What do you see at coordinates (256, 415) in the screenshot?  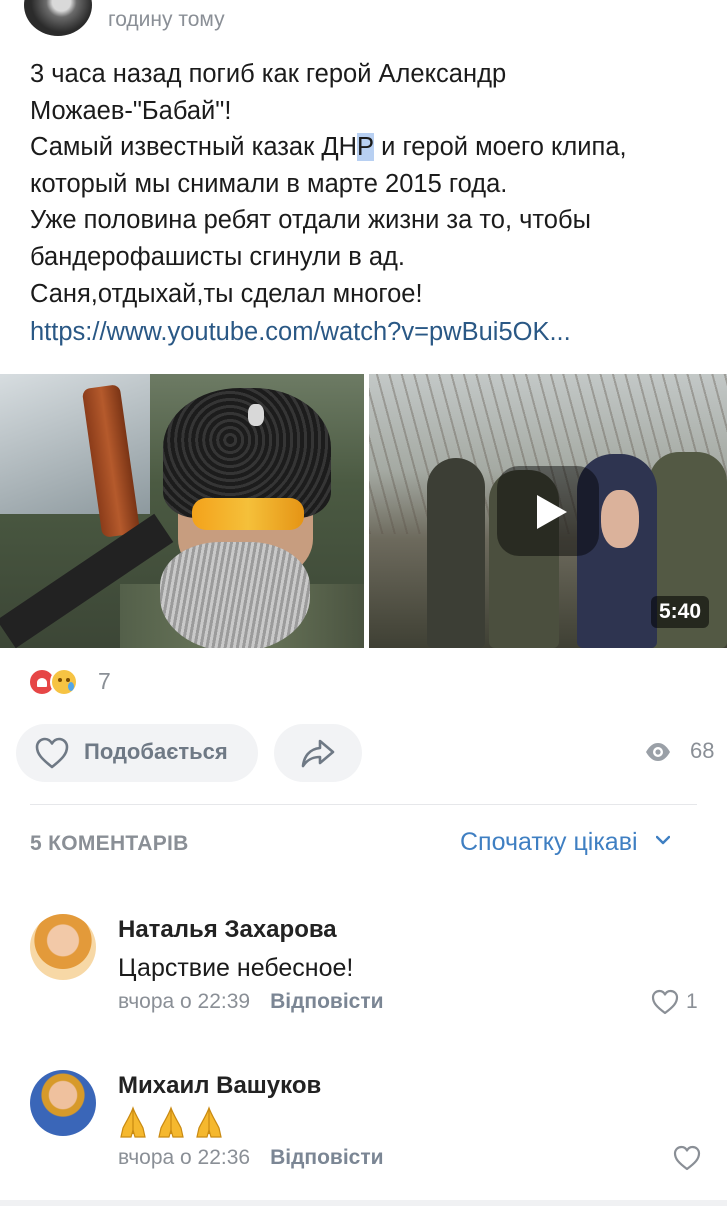 I see `hat-badge` at bounding box center [256, 415].